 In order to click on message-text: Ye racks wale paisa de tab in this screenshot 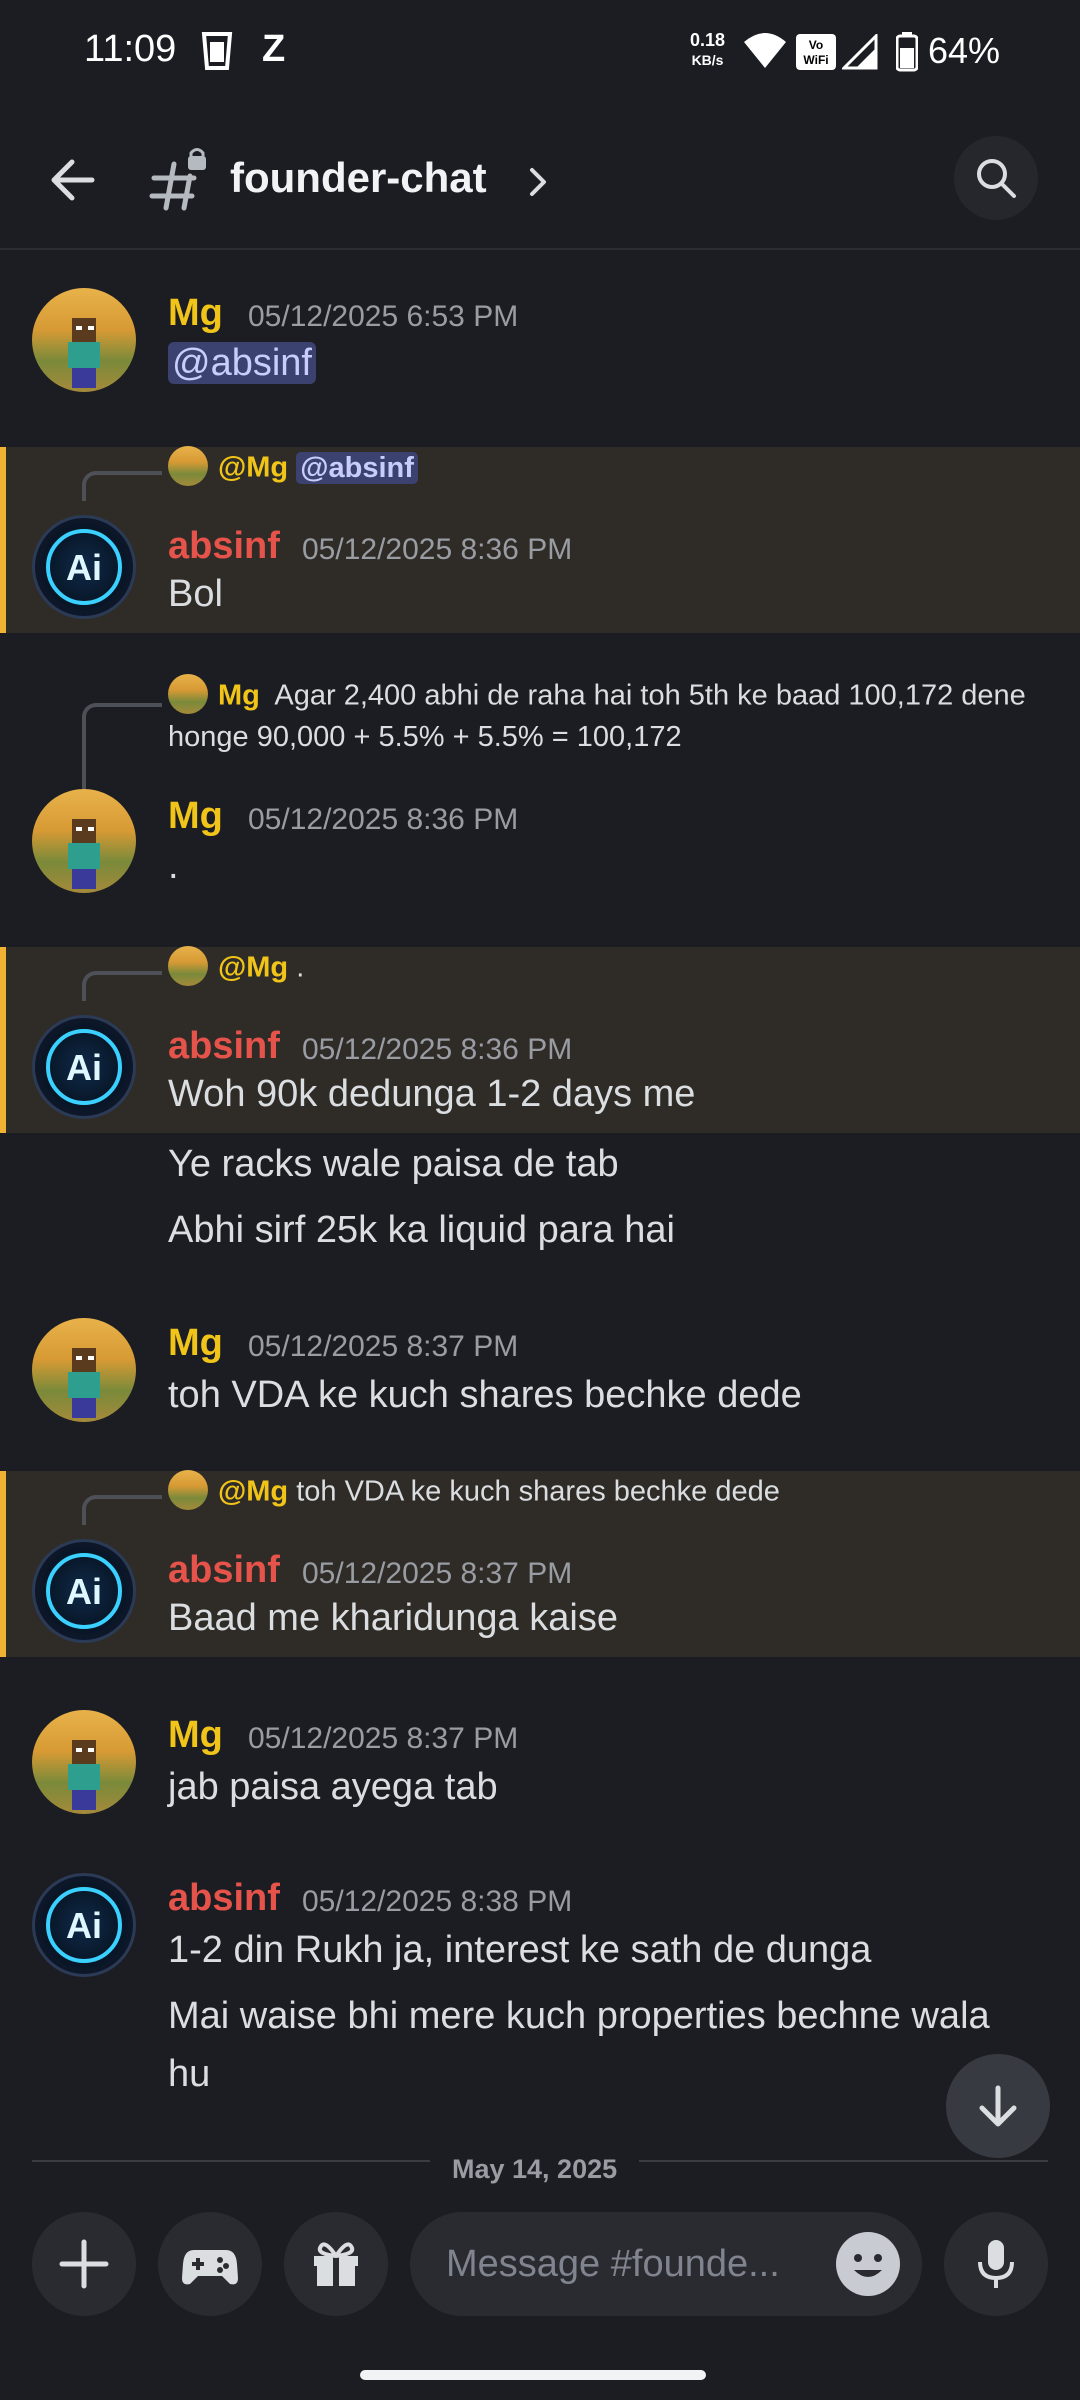, I will do `click(393, 1164)`.